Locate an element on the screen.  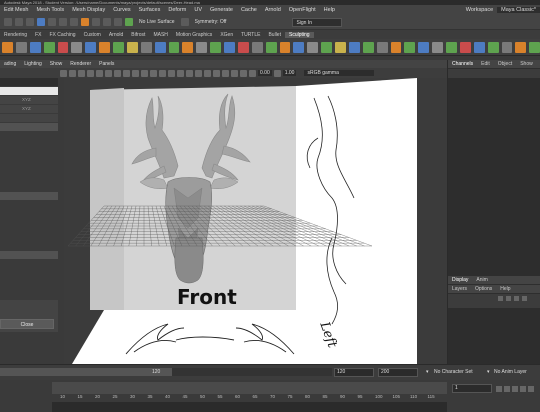
resolution-gate-icon is located at coordinates (117, 73).